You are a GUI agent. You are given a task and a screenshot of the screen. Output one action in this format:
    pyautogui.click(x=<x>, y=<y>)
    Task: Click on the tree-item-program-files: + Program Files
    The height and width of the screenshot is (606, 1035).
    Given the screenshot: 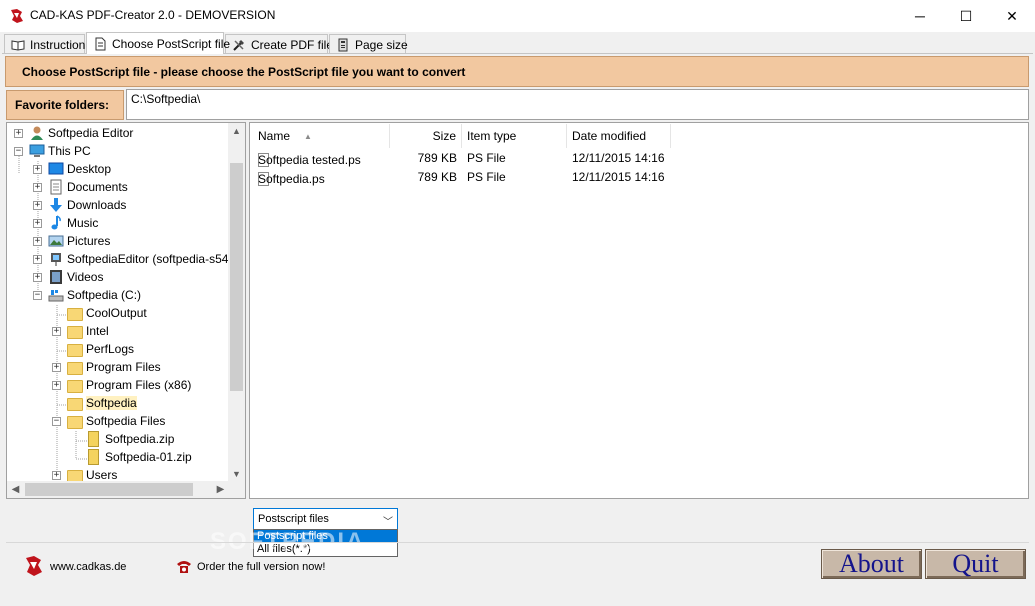 What is the action you would take?
    pyautogui.click(x=106, y=367)
    